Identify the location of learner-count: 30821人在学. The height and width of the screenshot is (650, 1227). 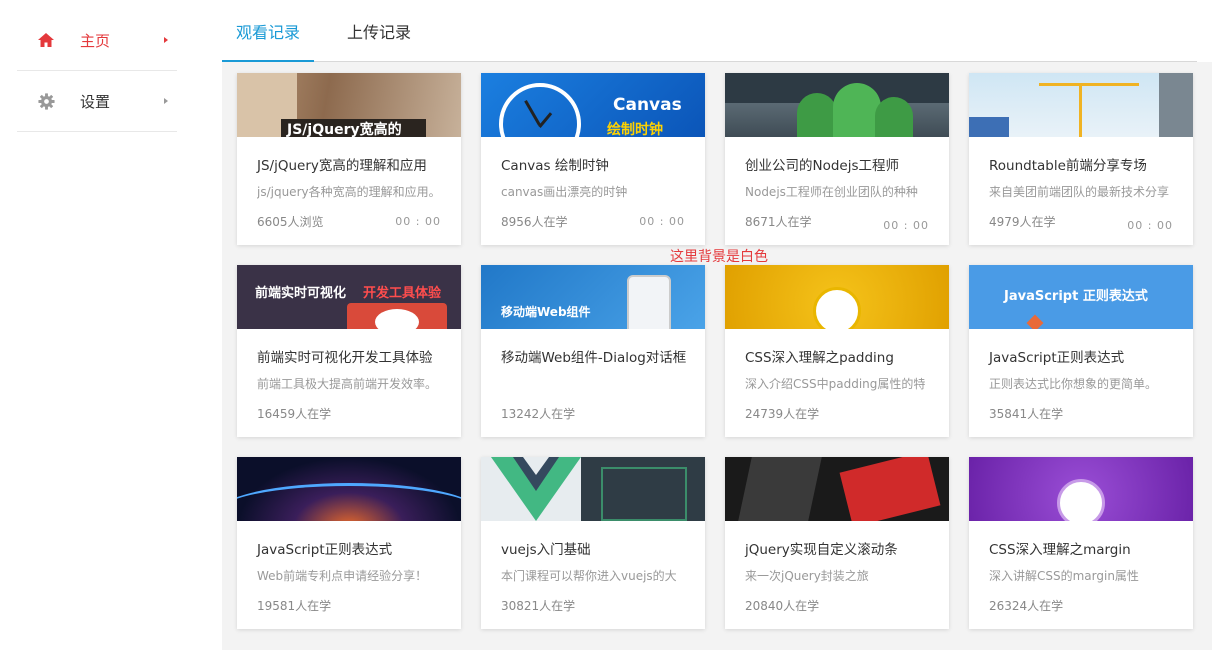
(538, 606).